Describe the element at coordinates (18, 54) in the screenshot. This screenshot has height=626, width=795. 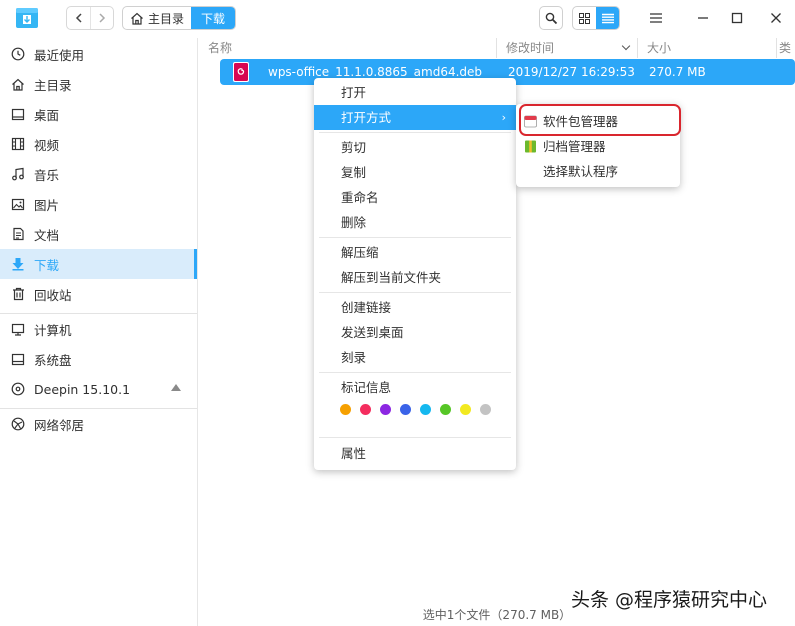
I see `clock-icon` at that location.